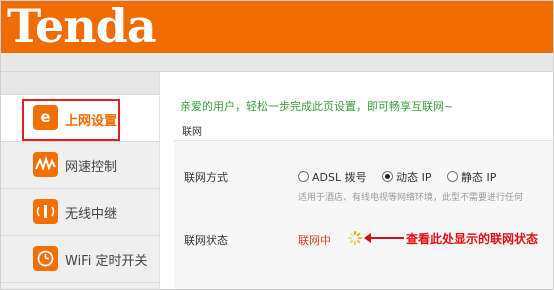 This screenshot has width=554, height=290. What do you see at coordinates (277, 62) in the screenshot?
I see `header-bar` at bounding box center [277, 62].